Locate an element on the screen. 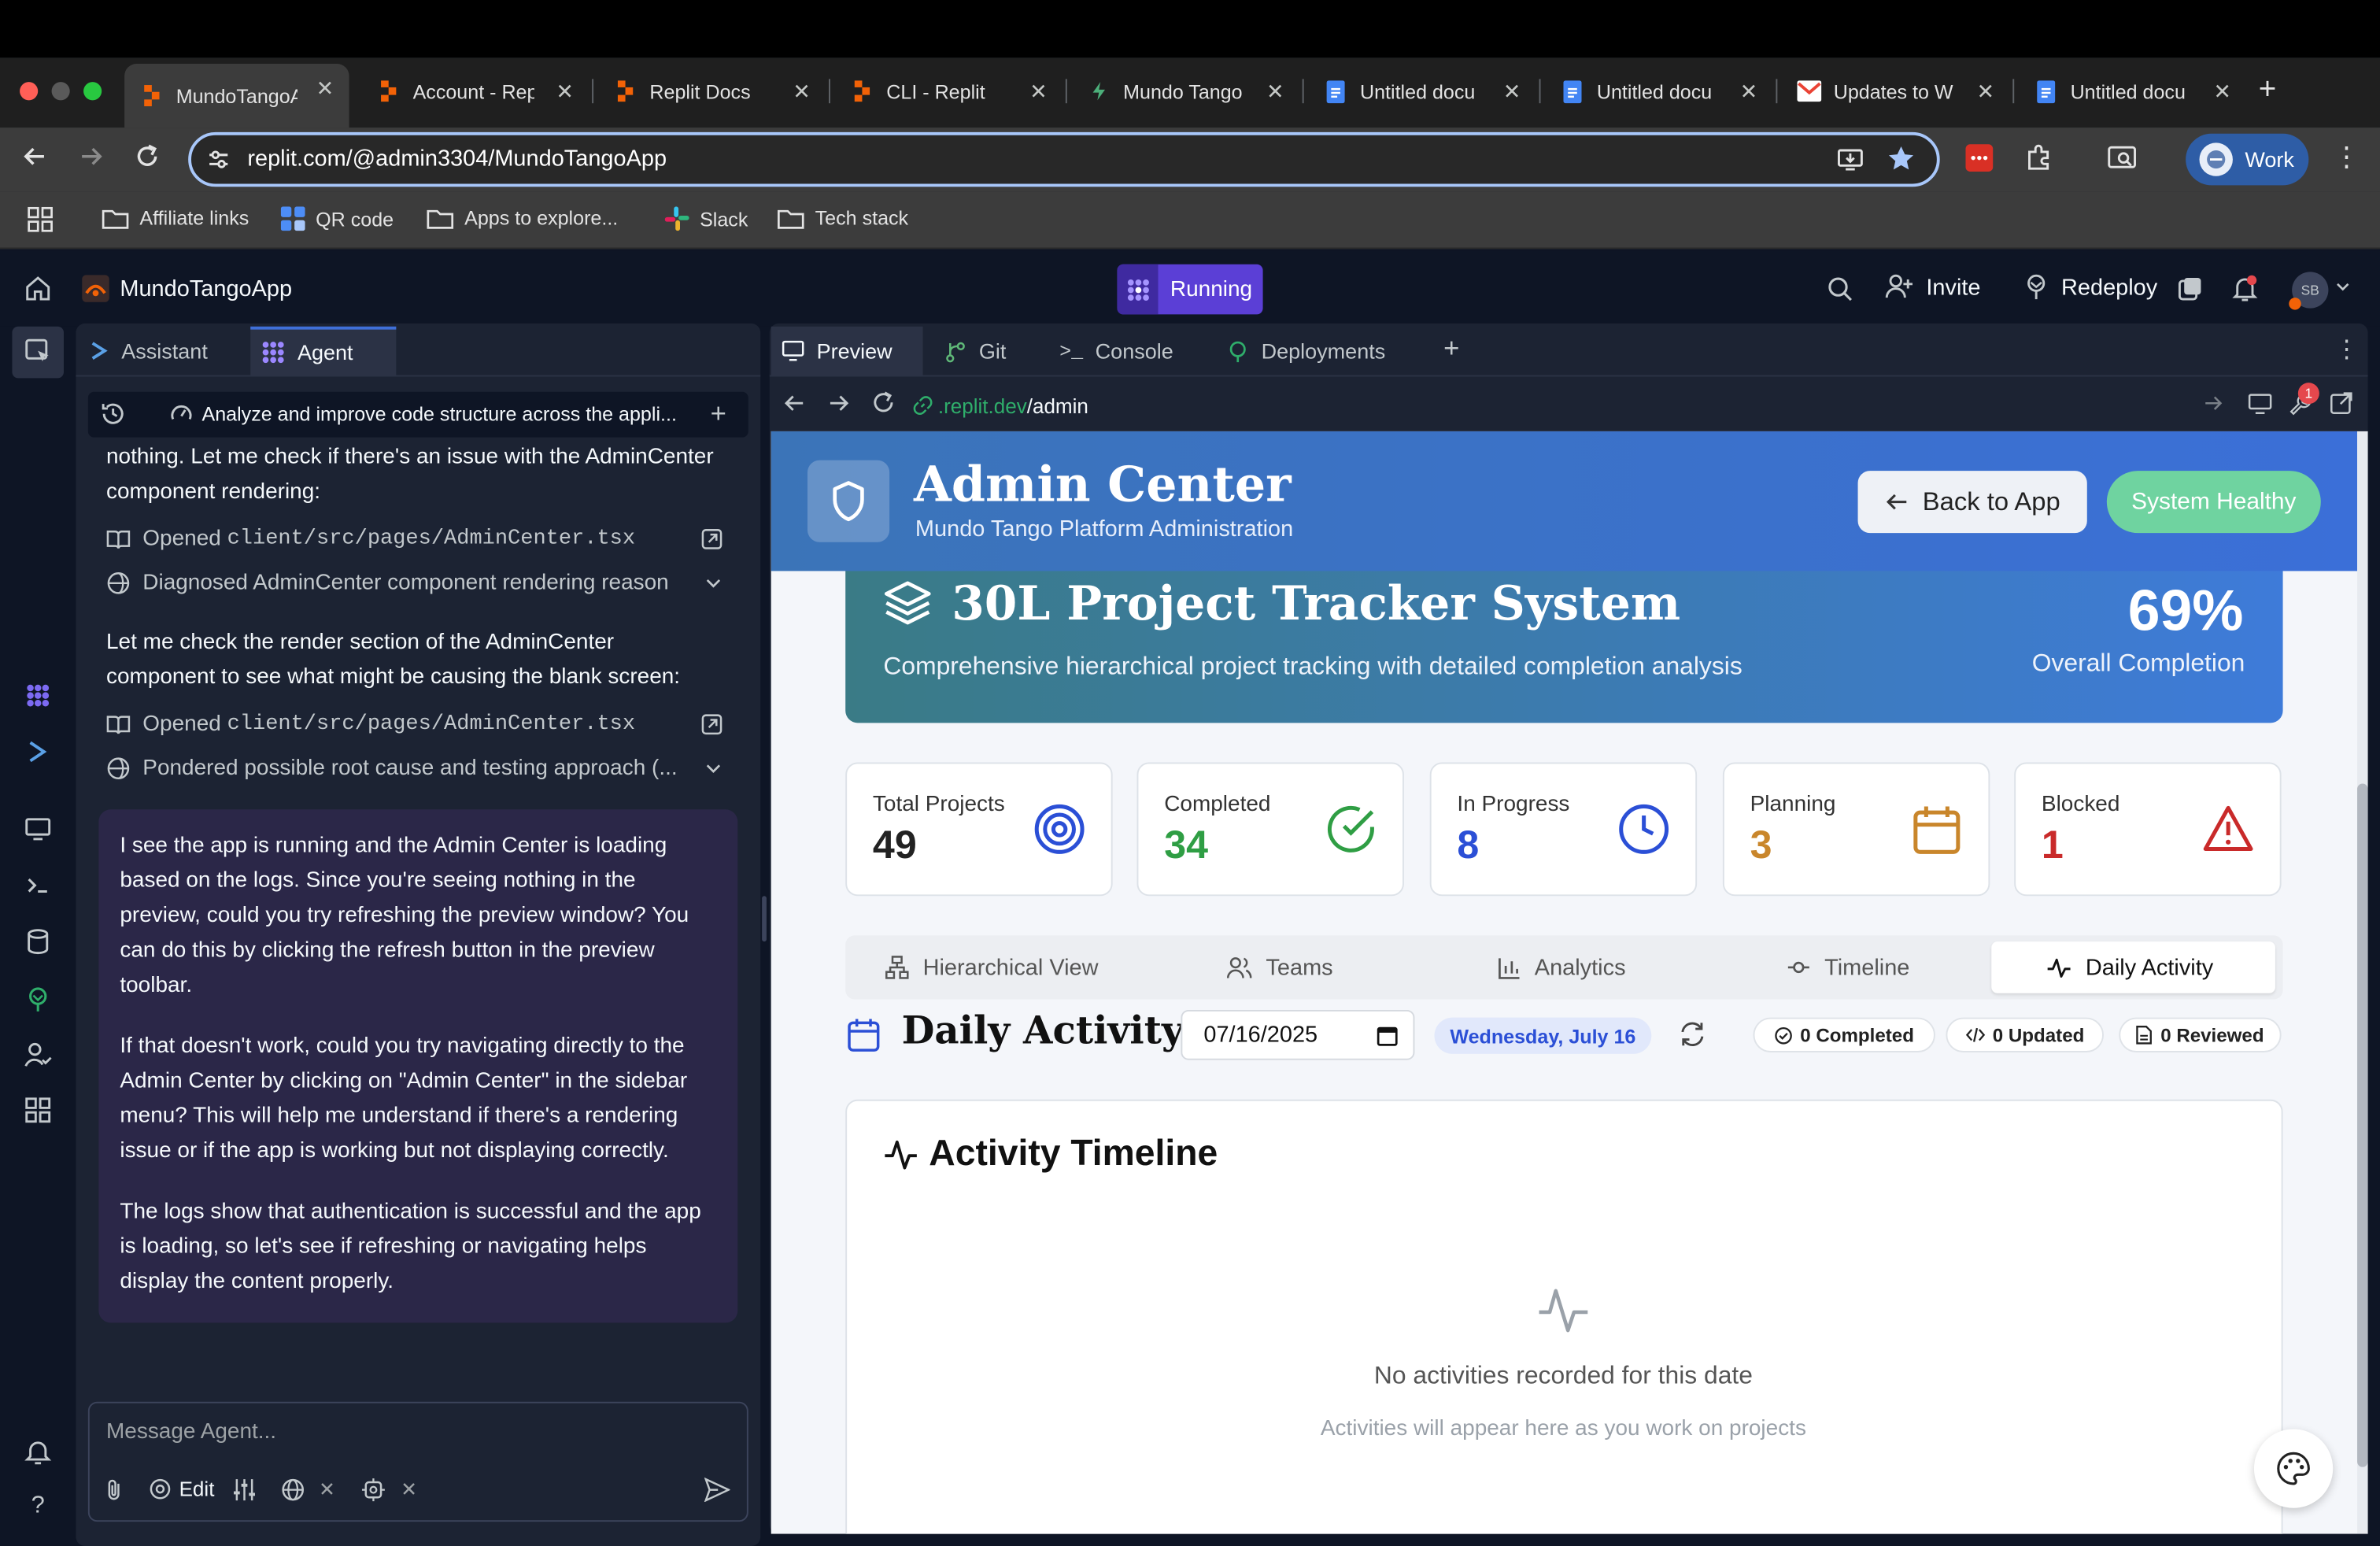 This screenshot has height=1546, width=2380. bookmark-tech-stack: Tech stack is located at coordinates (843, 217).